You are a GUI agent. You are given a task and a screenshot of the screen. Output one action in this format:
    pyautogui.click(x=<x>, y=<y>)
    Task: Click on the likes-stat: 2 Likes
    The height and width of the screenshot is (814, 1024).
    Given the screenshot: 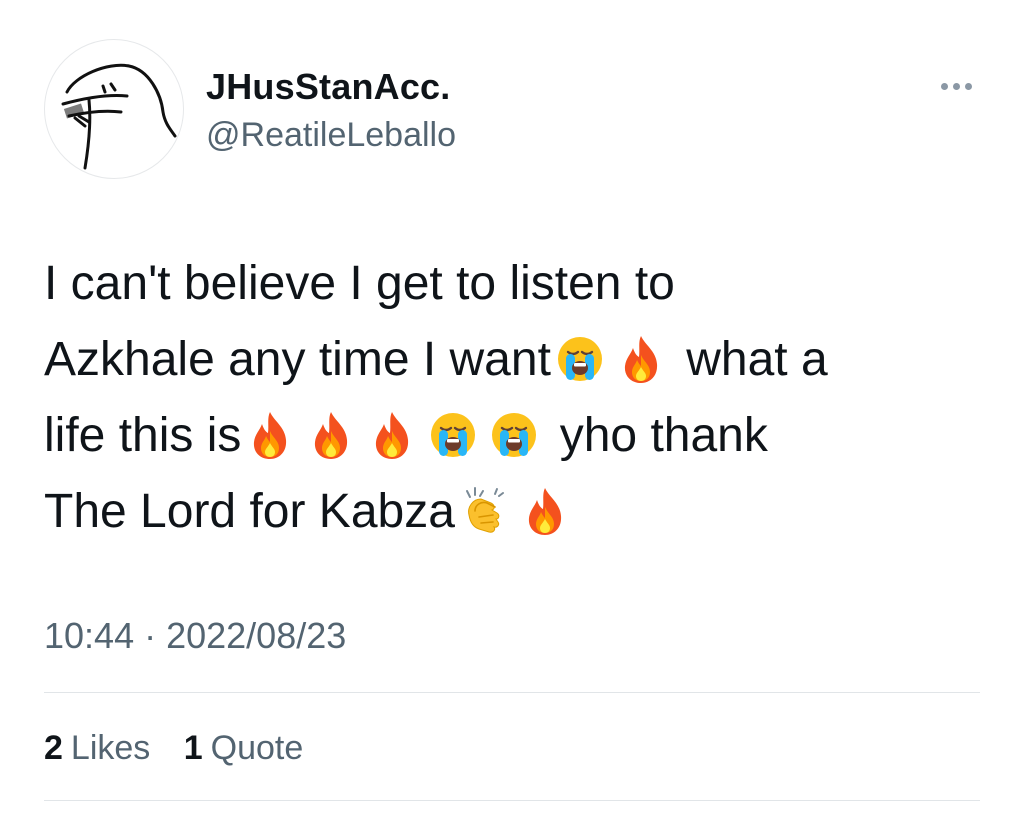 What is the action you would take?
    pyautogui.click(x=97, y=748)
    